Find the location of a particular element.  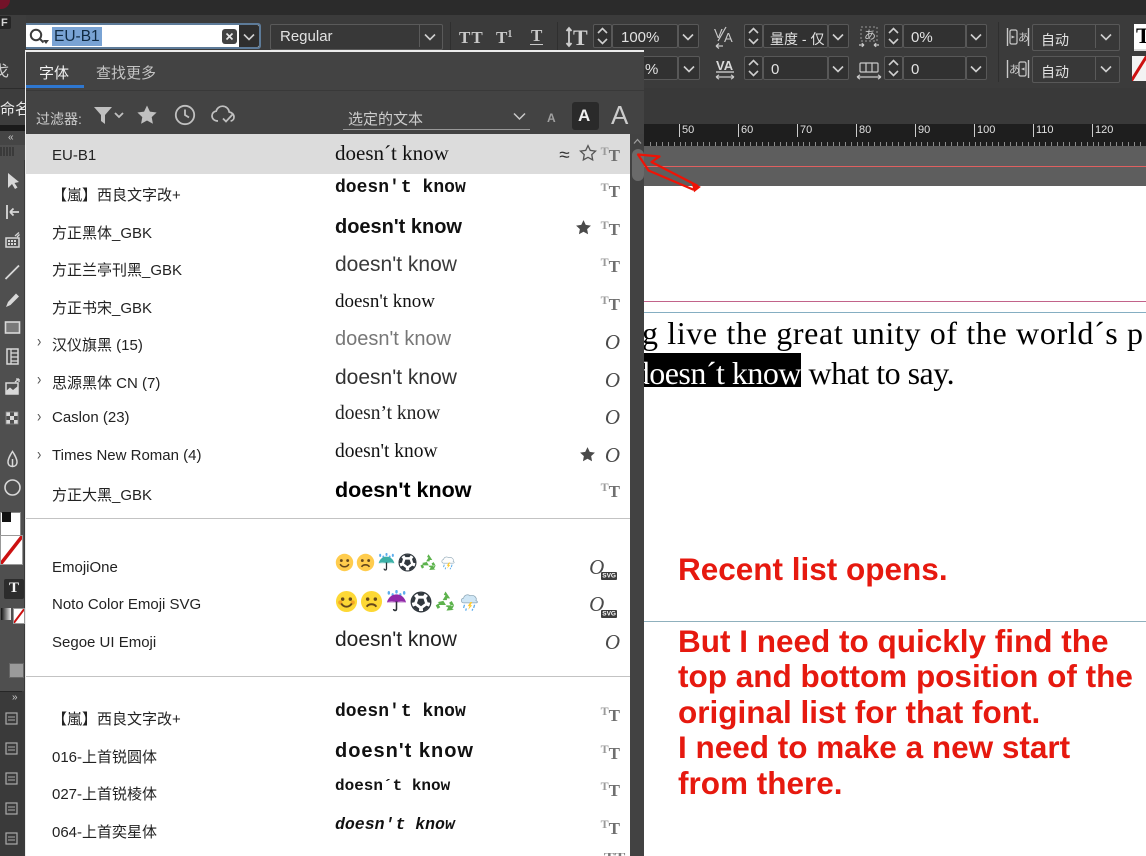

svg-text: T is located at coordinates (580, 37).